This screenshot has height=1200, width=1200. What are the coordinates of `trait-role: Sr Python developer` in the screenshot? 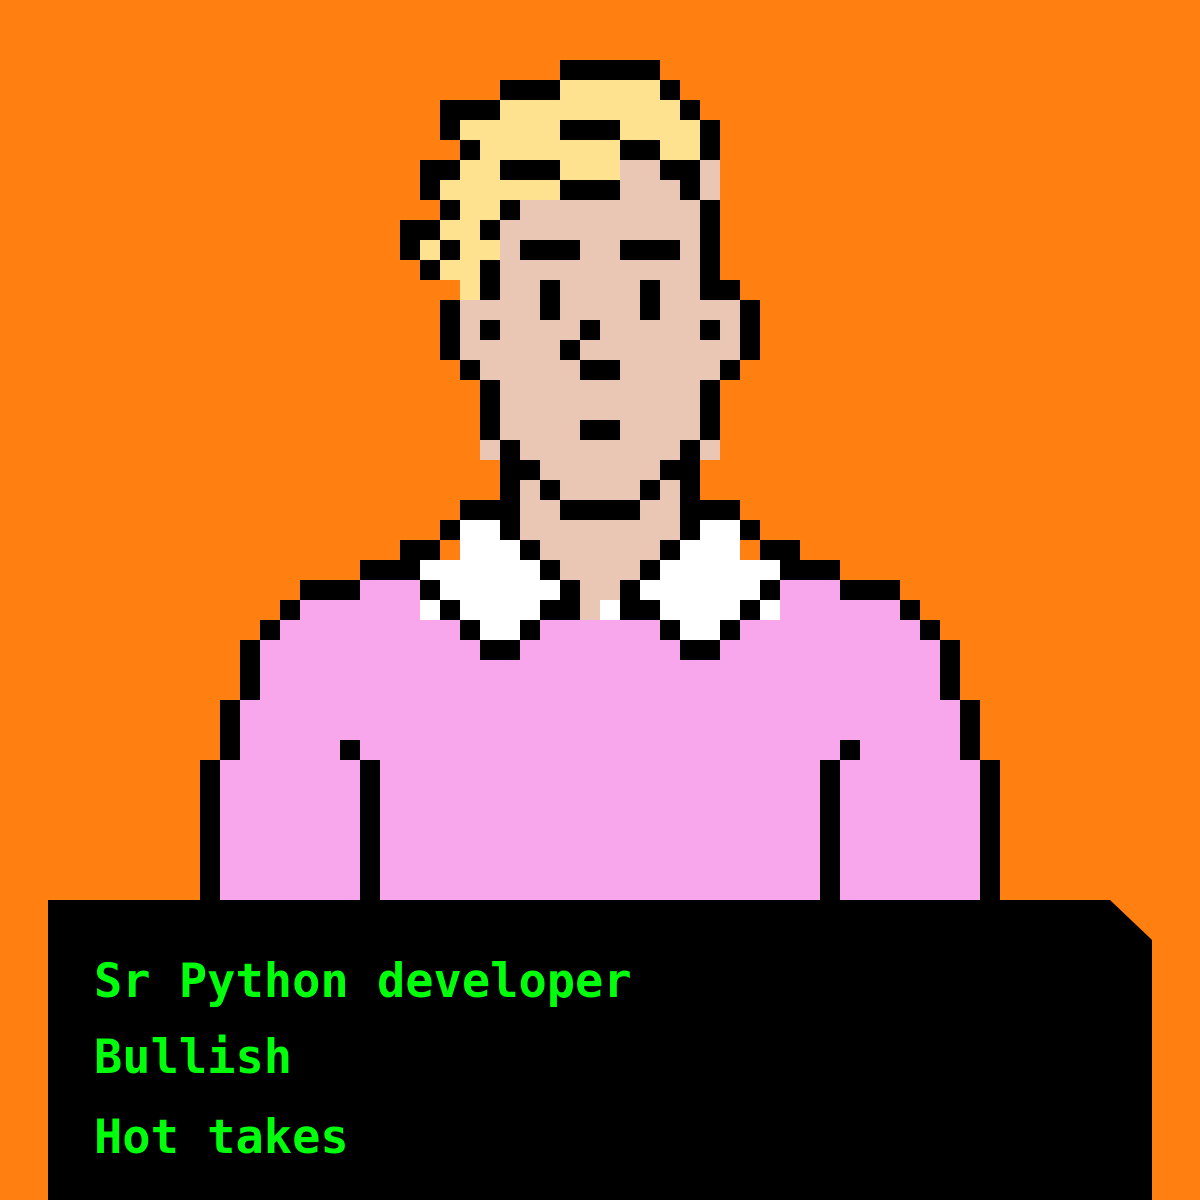 It's located at (363, 981).